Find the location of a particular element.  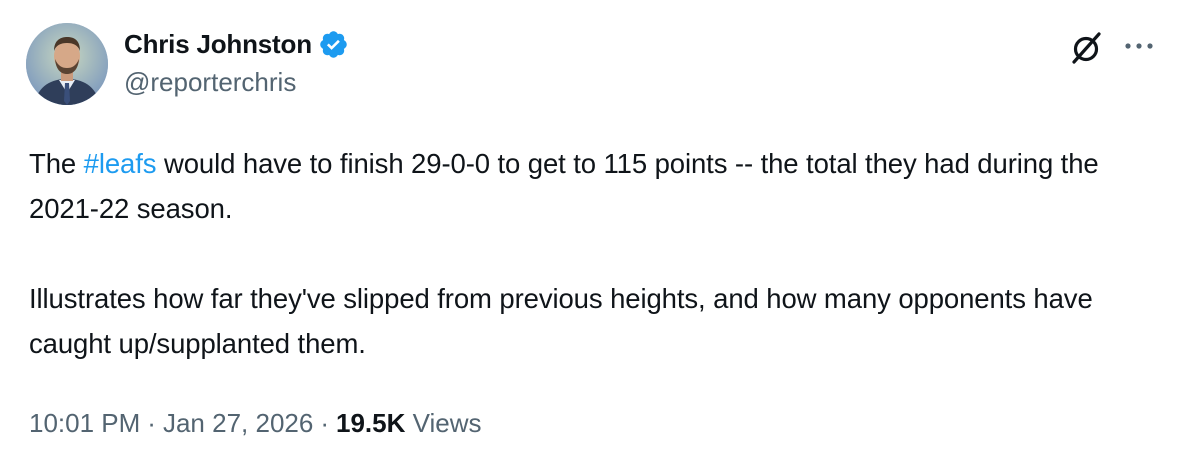

grok-icon is located at coordinates (1087, 48).